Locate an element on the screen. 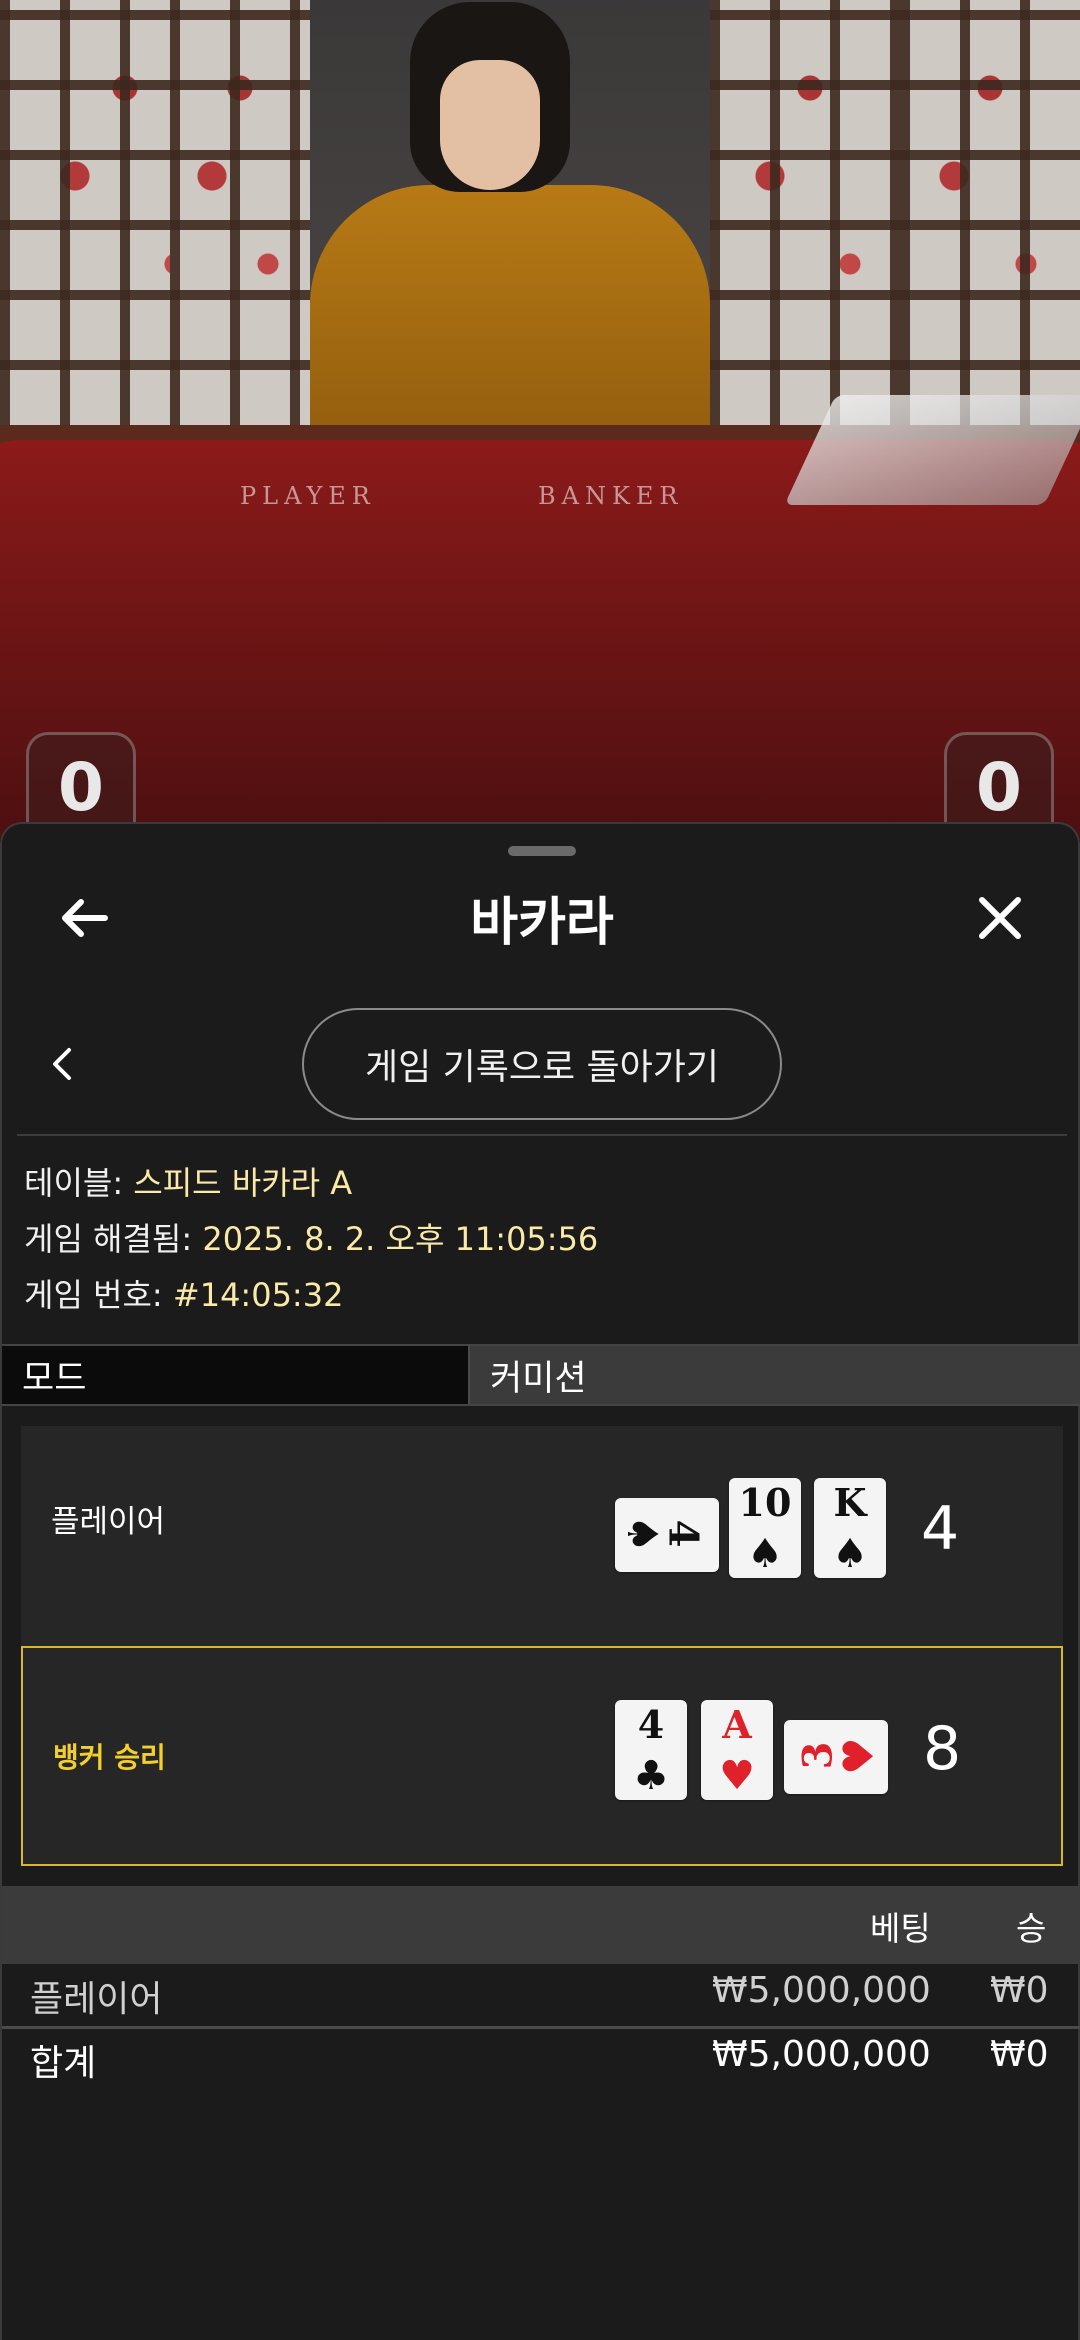  info-game-number: 게임 번호: #14:05:32 is located at coordinates (183, 1293).